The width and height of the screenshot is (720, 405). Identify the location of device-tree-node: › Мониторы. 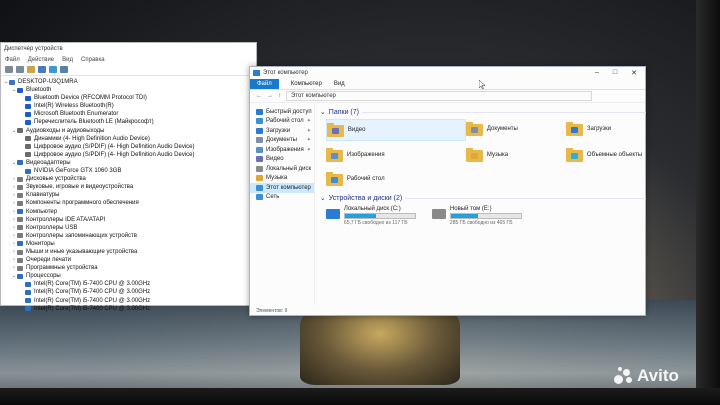
(129, 244).